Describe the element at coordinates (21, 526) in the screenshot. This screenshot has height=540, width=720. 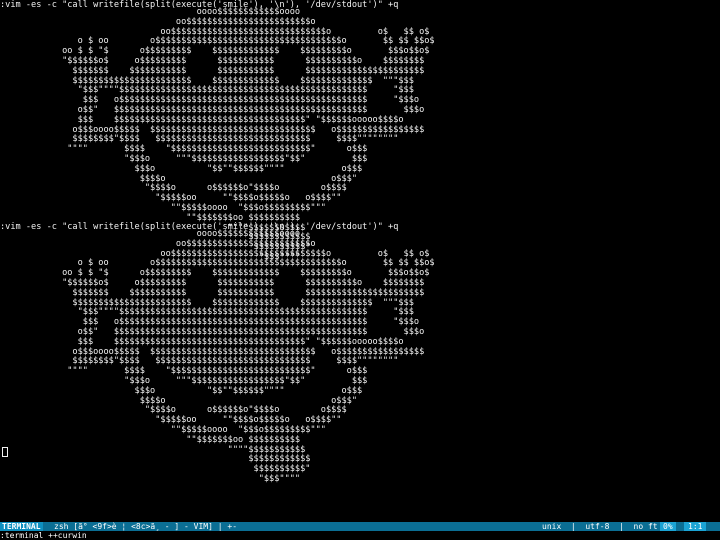
I see `mode-indicator: TERMINAL` at that location.